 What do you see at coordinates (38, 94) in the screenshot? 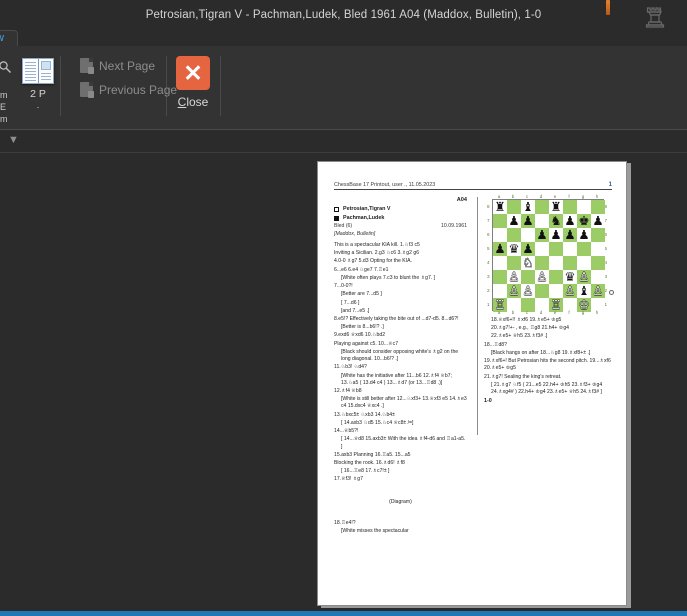
I see `two-page-view-label: 2 P` at bounding box center [38, 94].